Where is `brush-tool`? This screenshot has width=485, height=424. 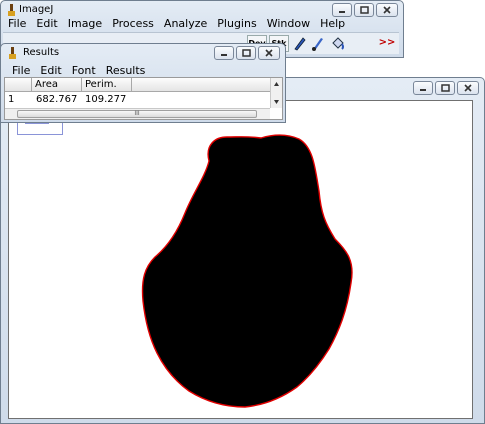 brush-tool is located at coordinates (317, 43).